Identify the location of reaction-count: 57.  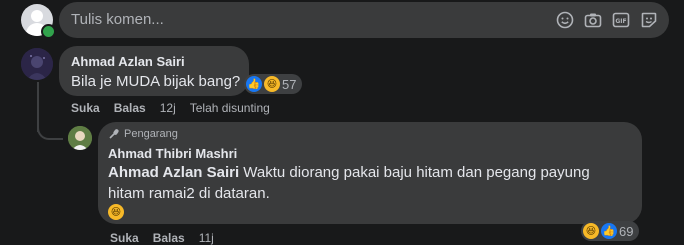
(289, 84).